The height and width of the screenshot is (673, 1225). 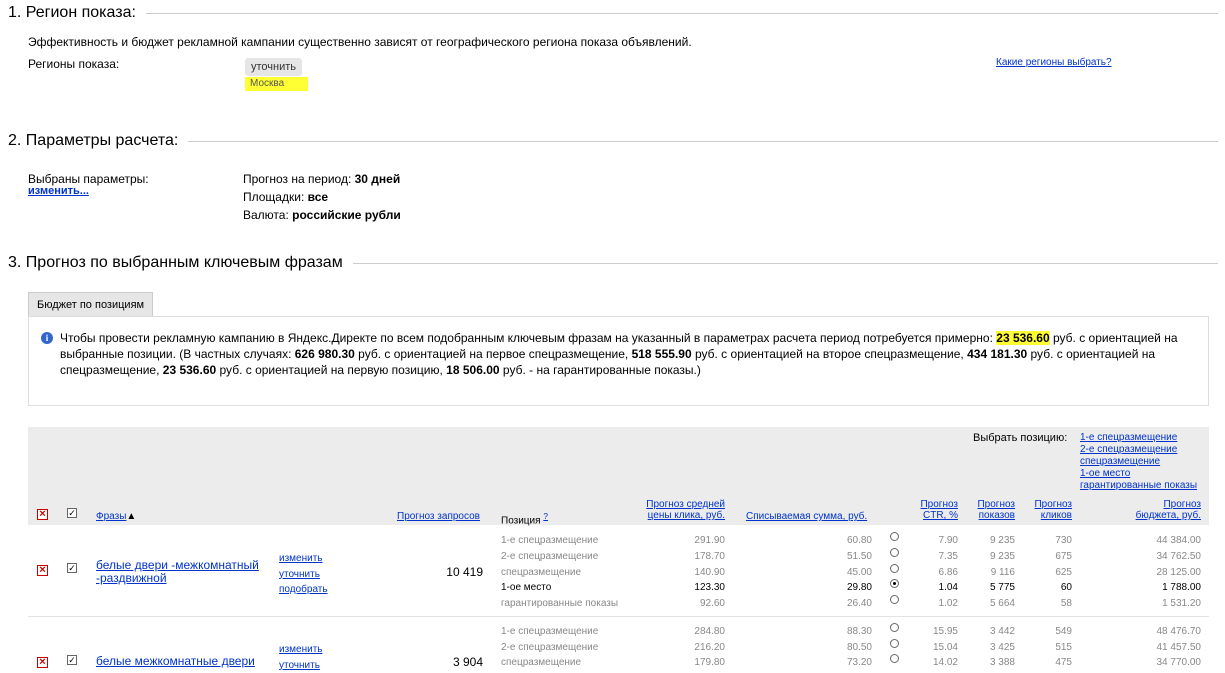 I want to click on spent-value: 88.30, so click(x=822, y=631).